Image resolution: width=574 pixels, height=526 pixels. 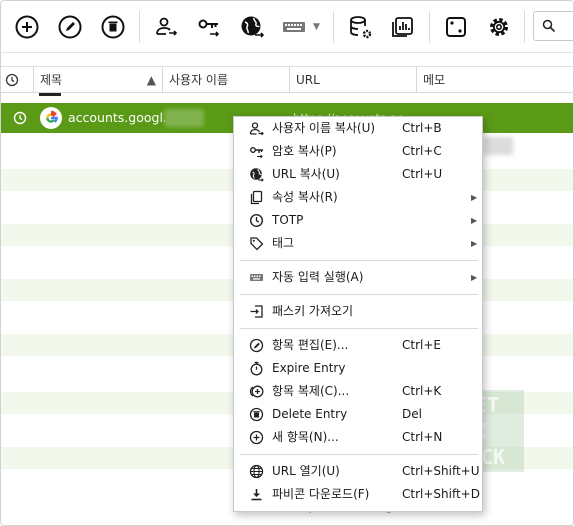 I want to click on download-icon, so click(x=256, y=495).